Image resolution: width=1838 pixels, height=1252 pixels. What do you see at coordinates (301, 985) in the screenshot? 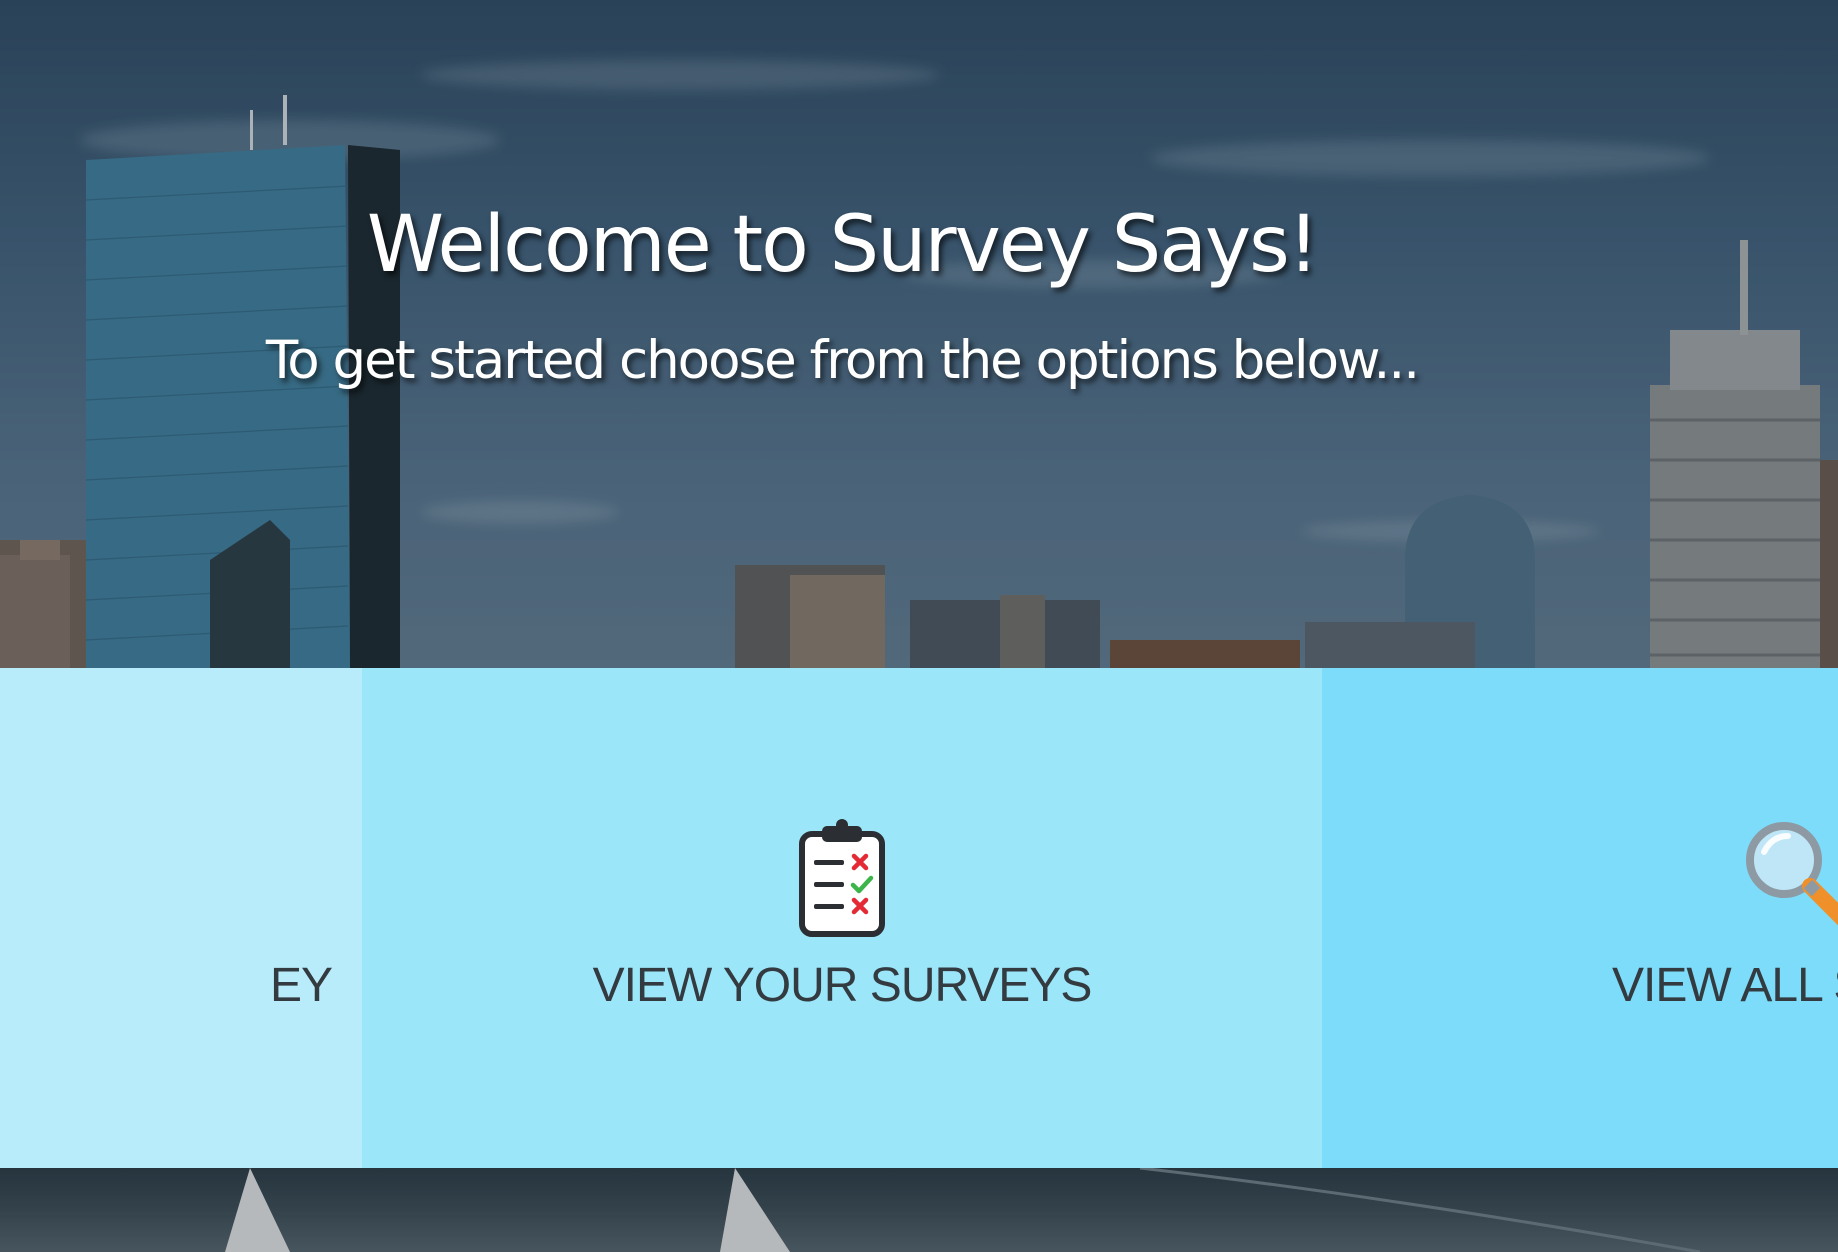
I see `create-survey-label: EY` at bounding box center [301, 985].